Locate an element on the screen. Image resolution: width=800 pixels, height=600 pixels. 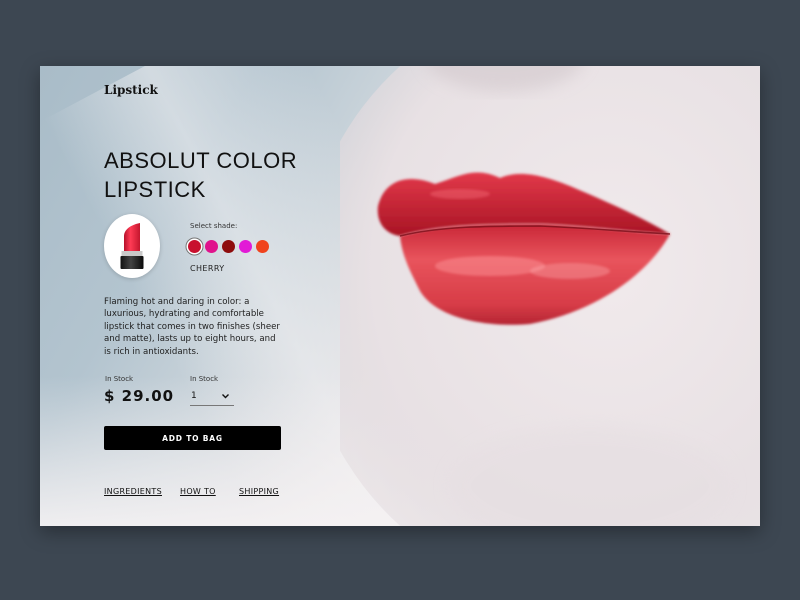
product-title-line1: ABSOLUT COLOR is located at coordinates (201, 160).